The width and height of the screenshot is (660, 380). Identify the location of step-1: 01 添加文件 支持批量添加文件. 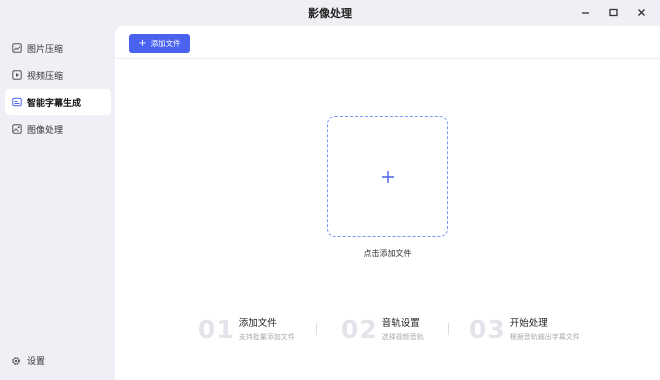
(246, 329).